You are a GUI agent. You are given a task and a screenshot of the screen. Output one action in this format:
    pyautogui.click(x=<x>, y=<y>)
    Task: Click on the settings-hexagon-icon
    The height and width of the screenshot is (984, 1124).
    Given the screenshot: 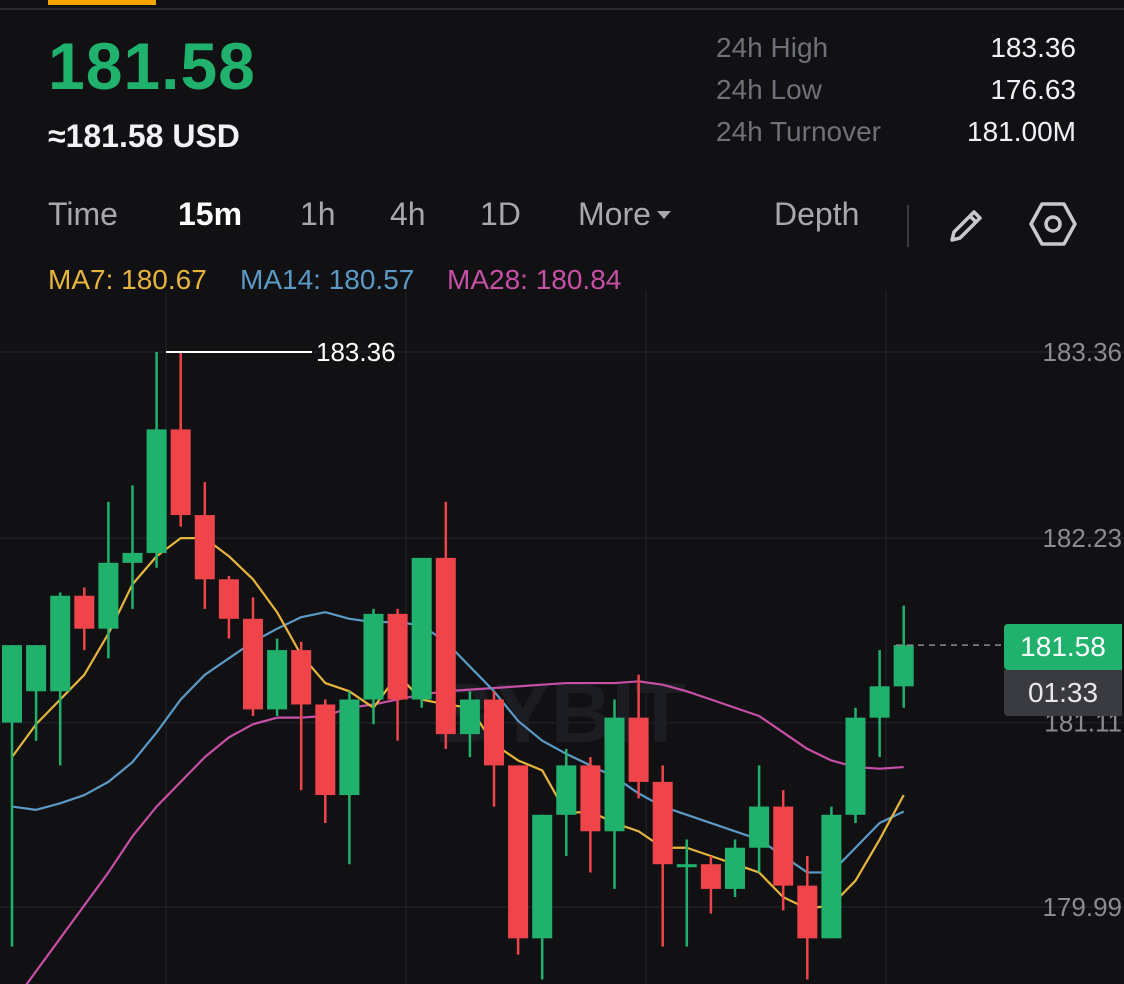 What is the action you would take?
    pyautogui.click(x=1053, y=226)
    